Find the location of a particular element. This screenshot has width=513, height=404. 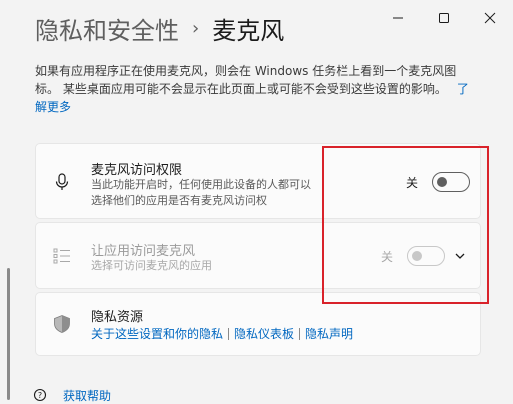

highlight-box is located at coordinates (405, 225).